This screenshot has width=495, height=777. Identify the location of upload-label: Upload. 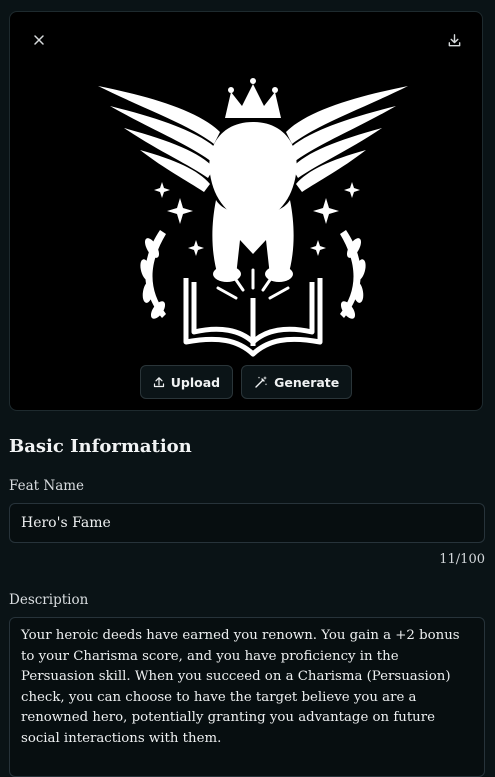
(195, 382).